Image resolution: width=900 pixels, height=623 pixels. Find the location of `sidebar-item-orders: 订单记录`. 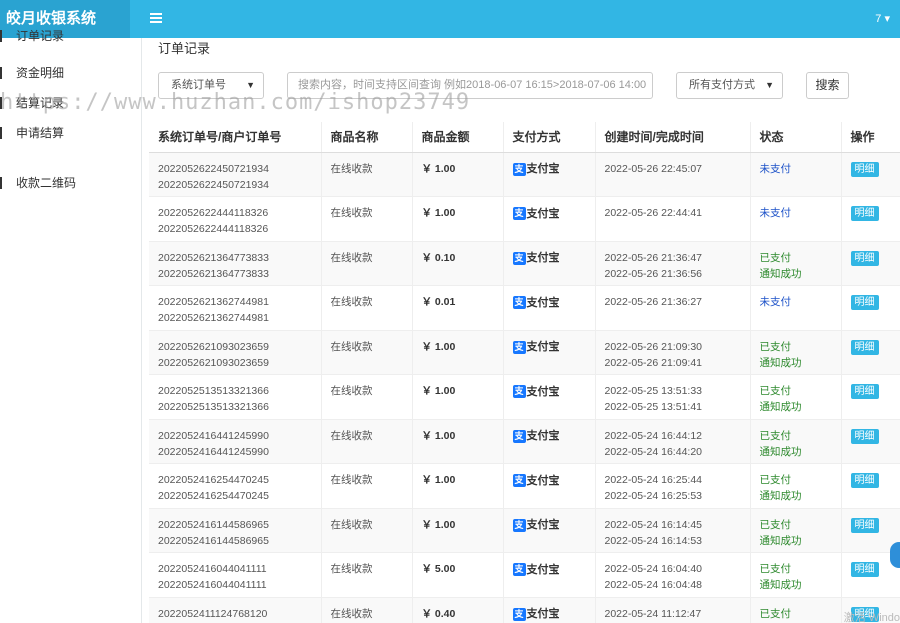

sidebar-item-orders: 订单记录 is located at coordinates (70, 41).